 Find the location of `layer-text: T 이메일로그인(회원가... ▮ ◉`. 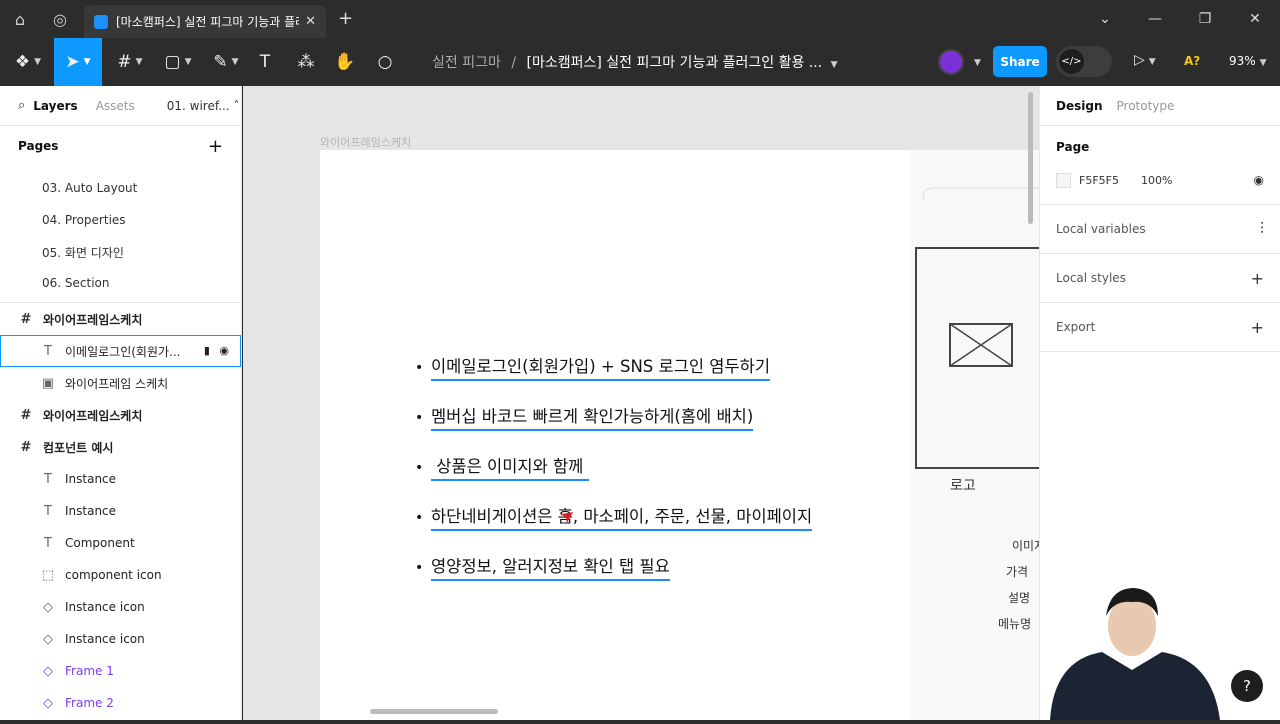

layer-text: T 이메일로그인(회원가... ▮ ◉ is located at coordinates (120, 351).